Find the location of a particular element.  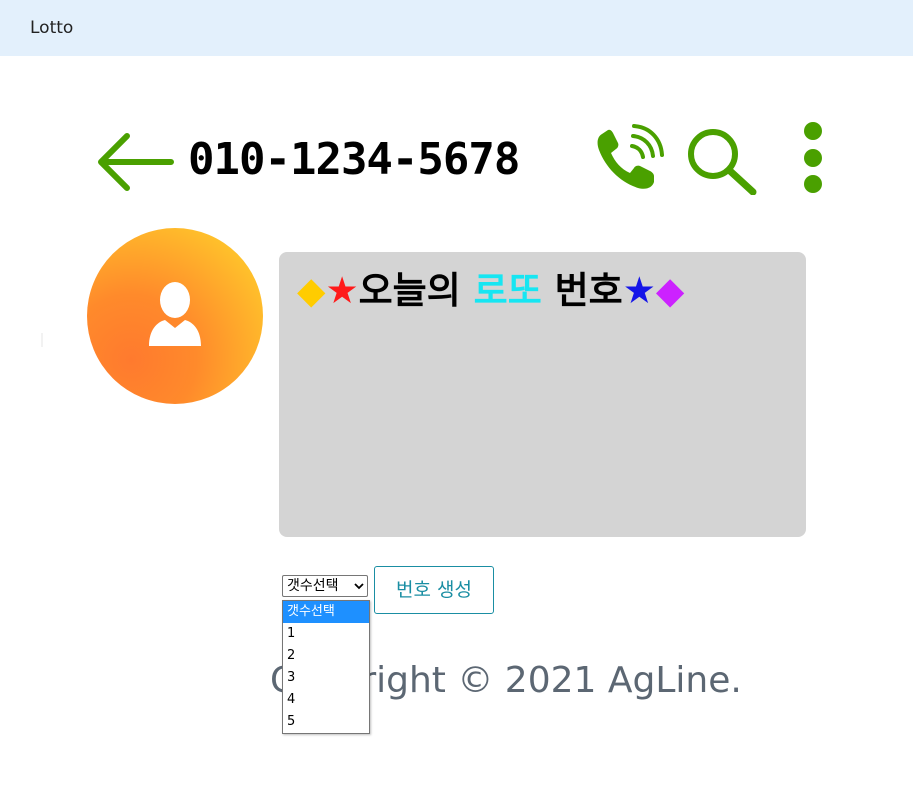

lotto-title: ◆★오늘의 로또 번호★◆ is located at coordinates (490, 291).